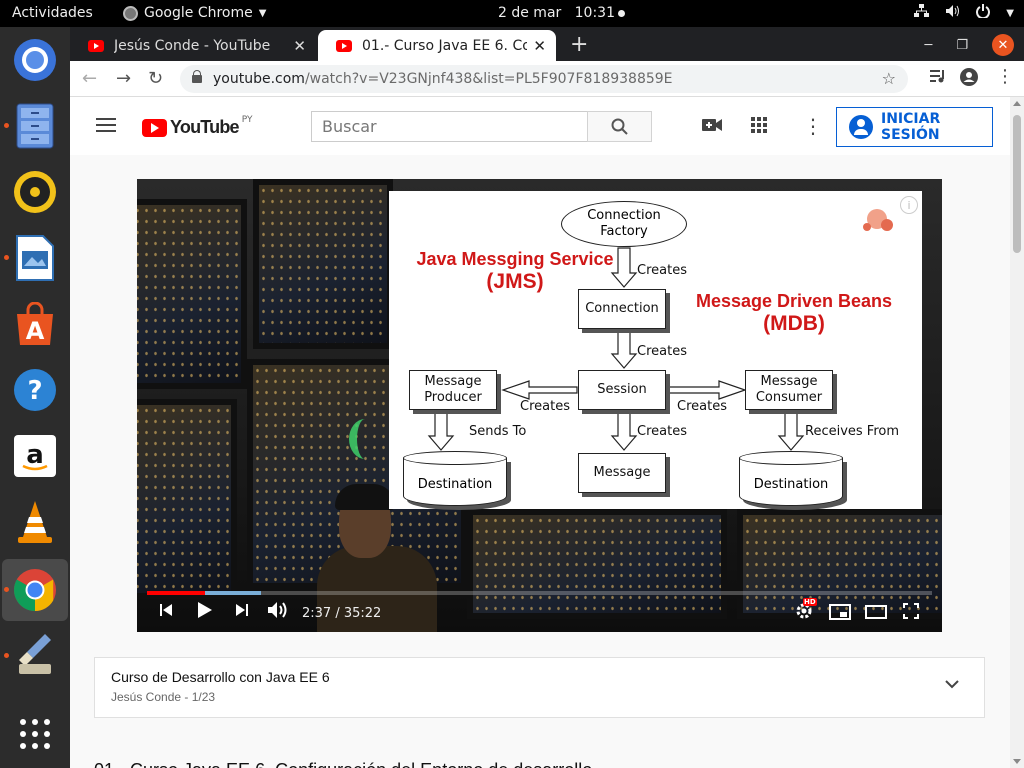 This screenshot has width=1024, height=768. Describe the element at coordinates (712, 127) in the screenshot. I see `create-video-icon` at that location.